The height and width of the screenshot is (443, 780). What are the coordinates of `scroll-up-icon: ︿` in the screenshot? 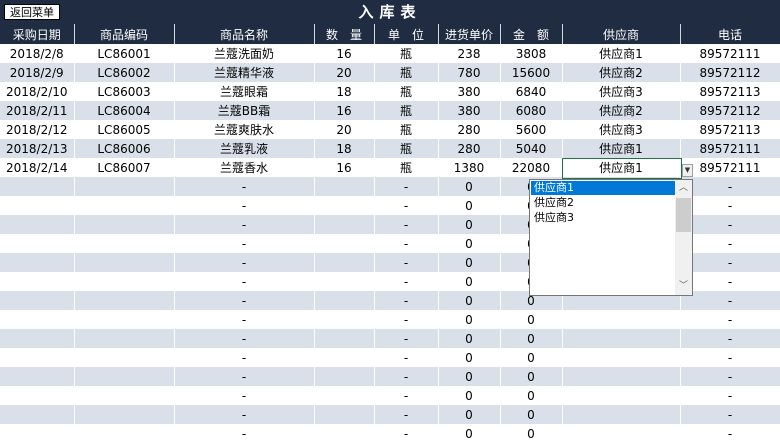 It's located at (683, 188).